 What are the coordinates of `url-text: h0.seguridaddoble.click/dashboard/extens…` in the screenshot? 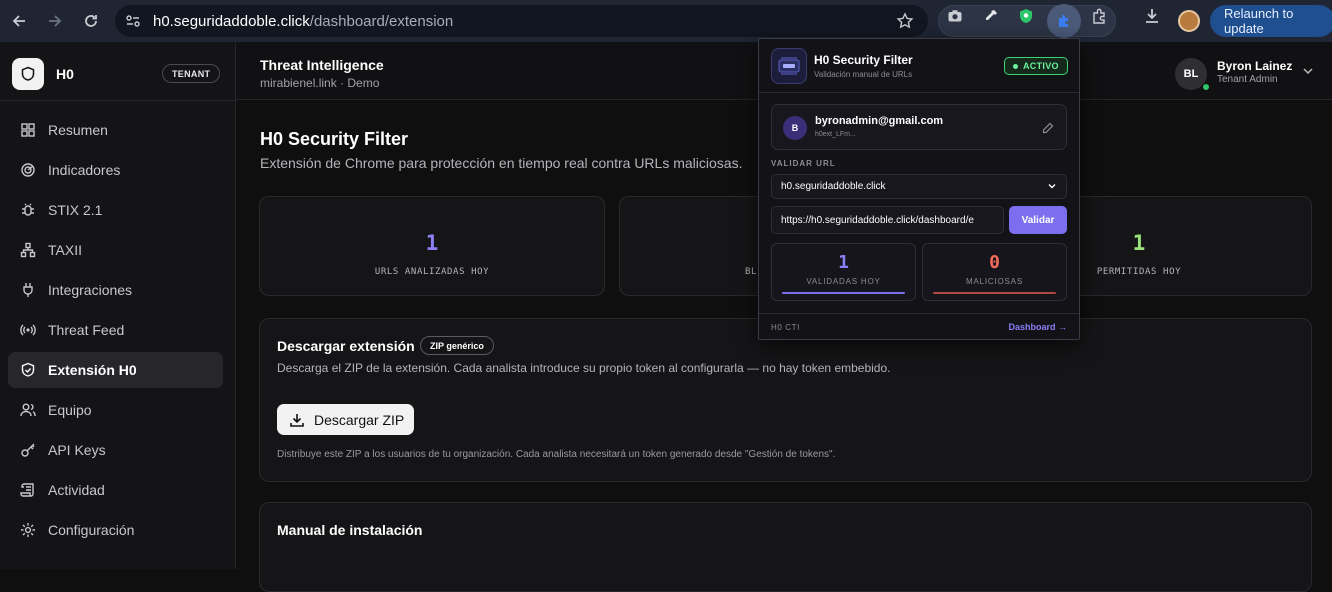 It's located at (303, 21).